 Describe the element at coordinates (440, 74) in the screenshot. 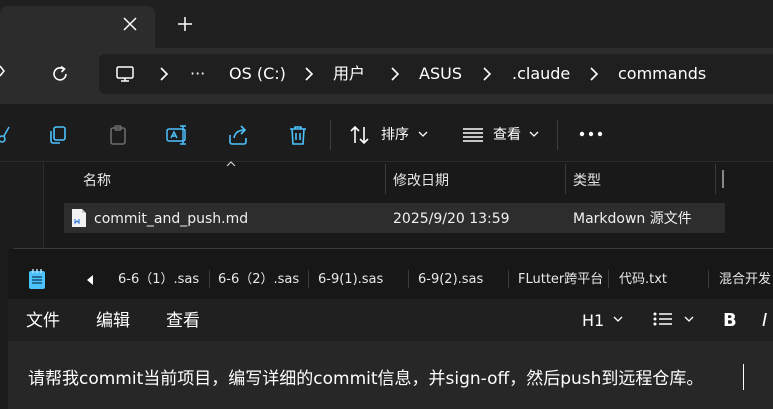

I see `breadcrumb-asus: ASUS` at that location.